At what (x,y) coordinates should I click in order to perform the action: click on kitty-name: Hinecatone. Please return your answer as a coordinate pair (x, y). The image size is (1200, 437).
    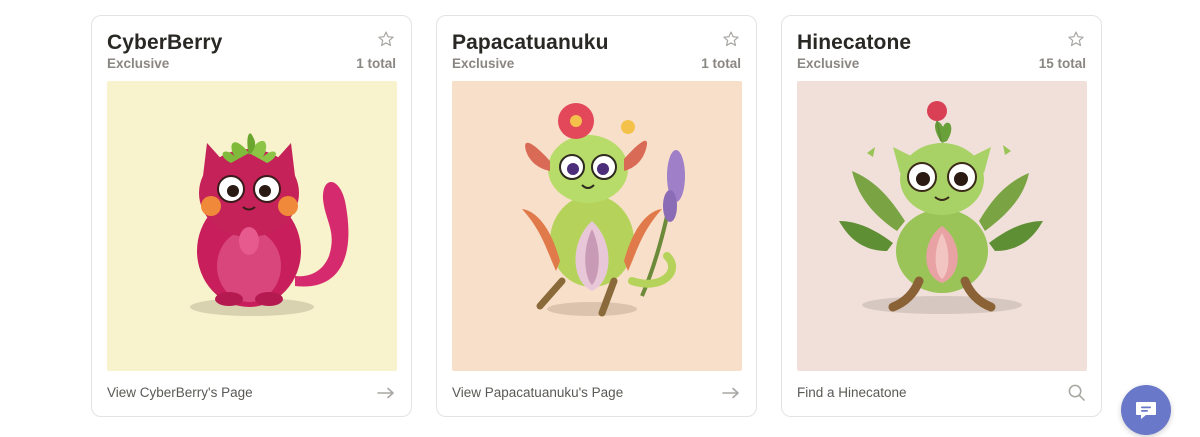
    Looking at the image, I should click on (854, 42).